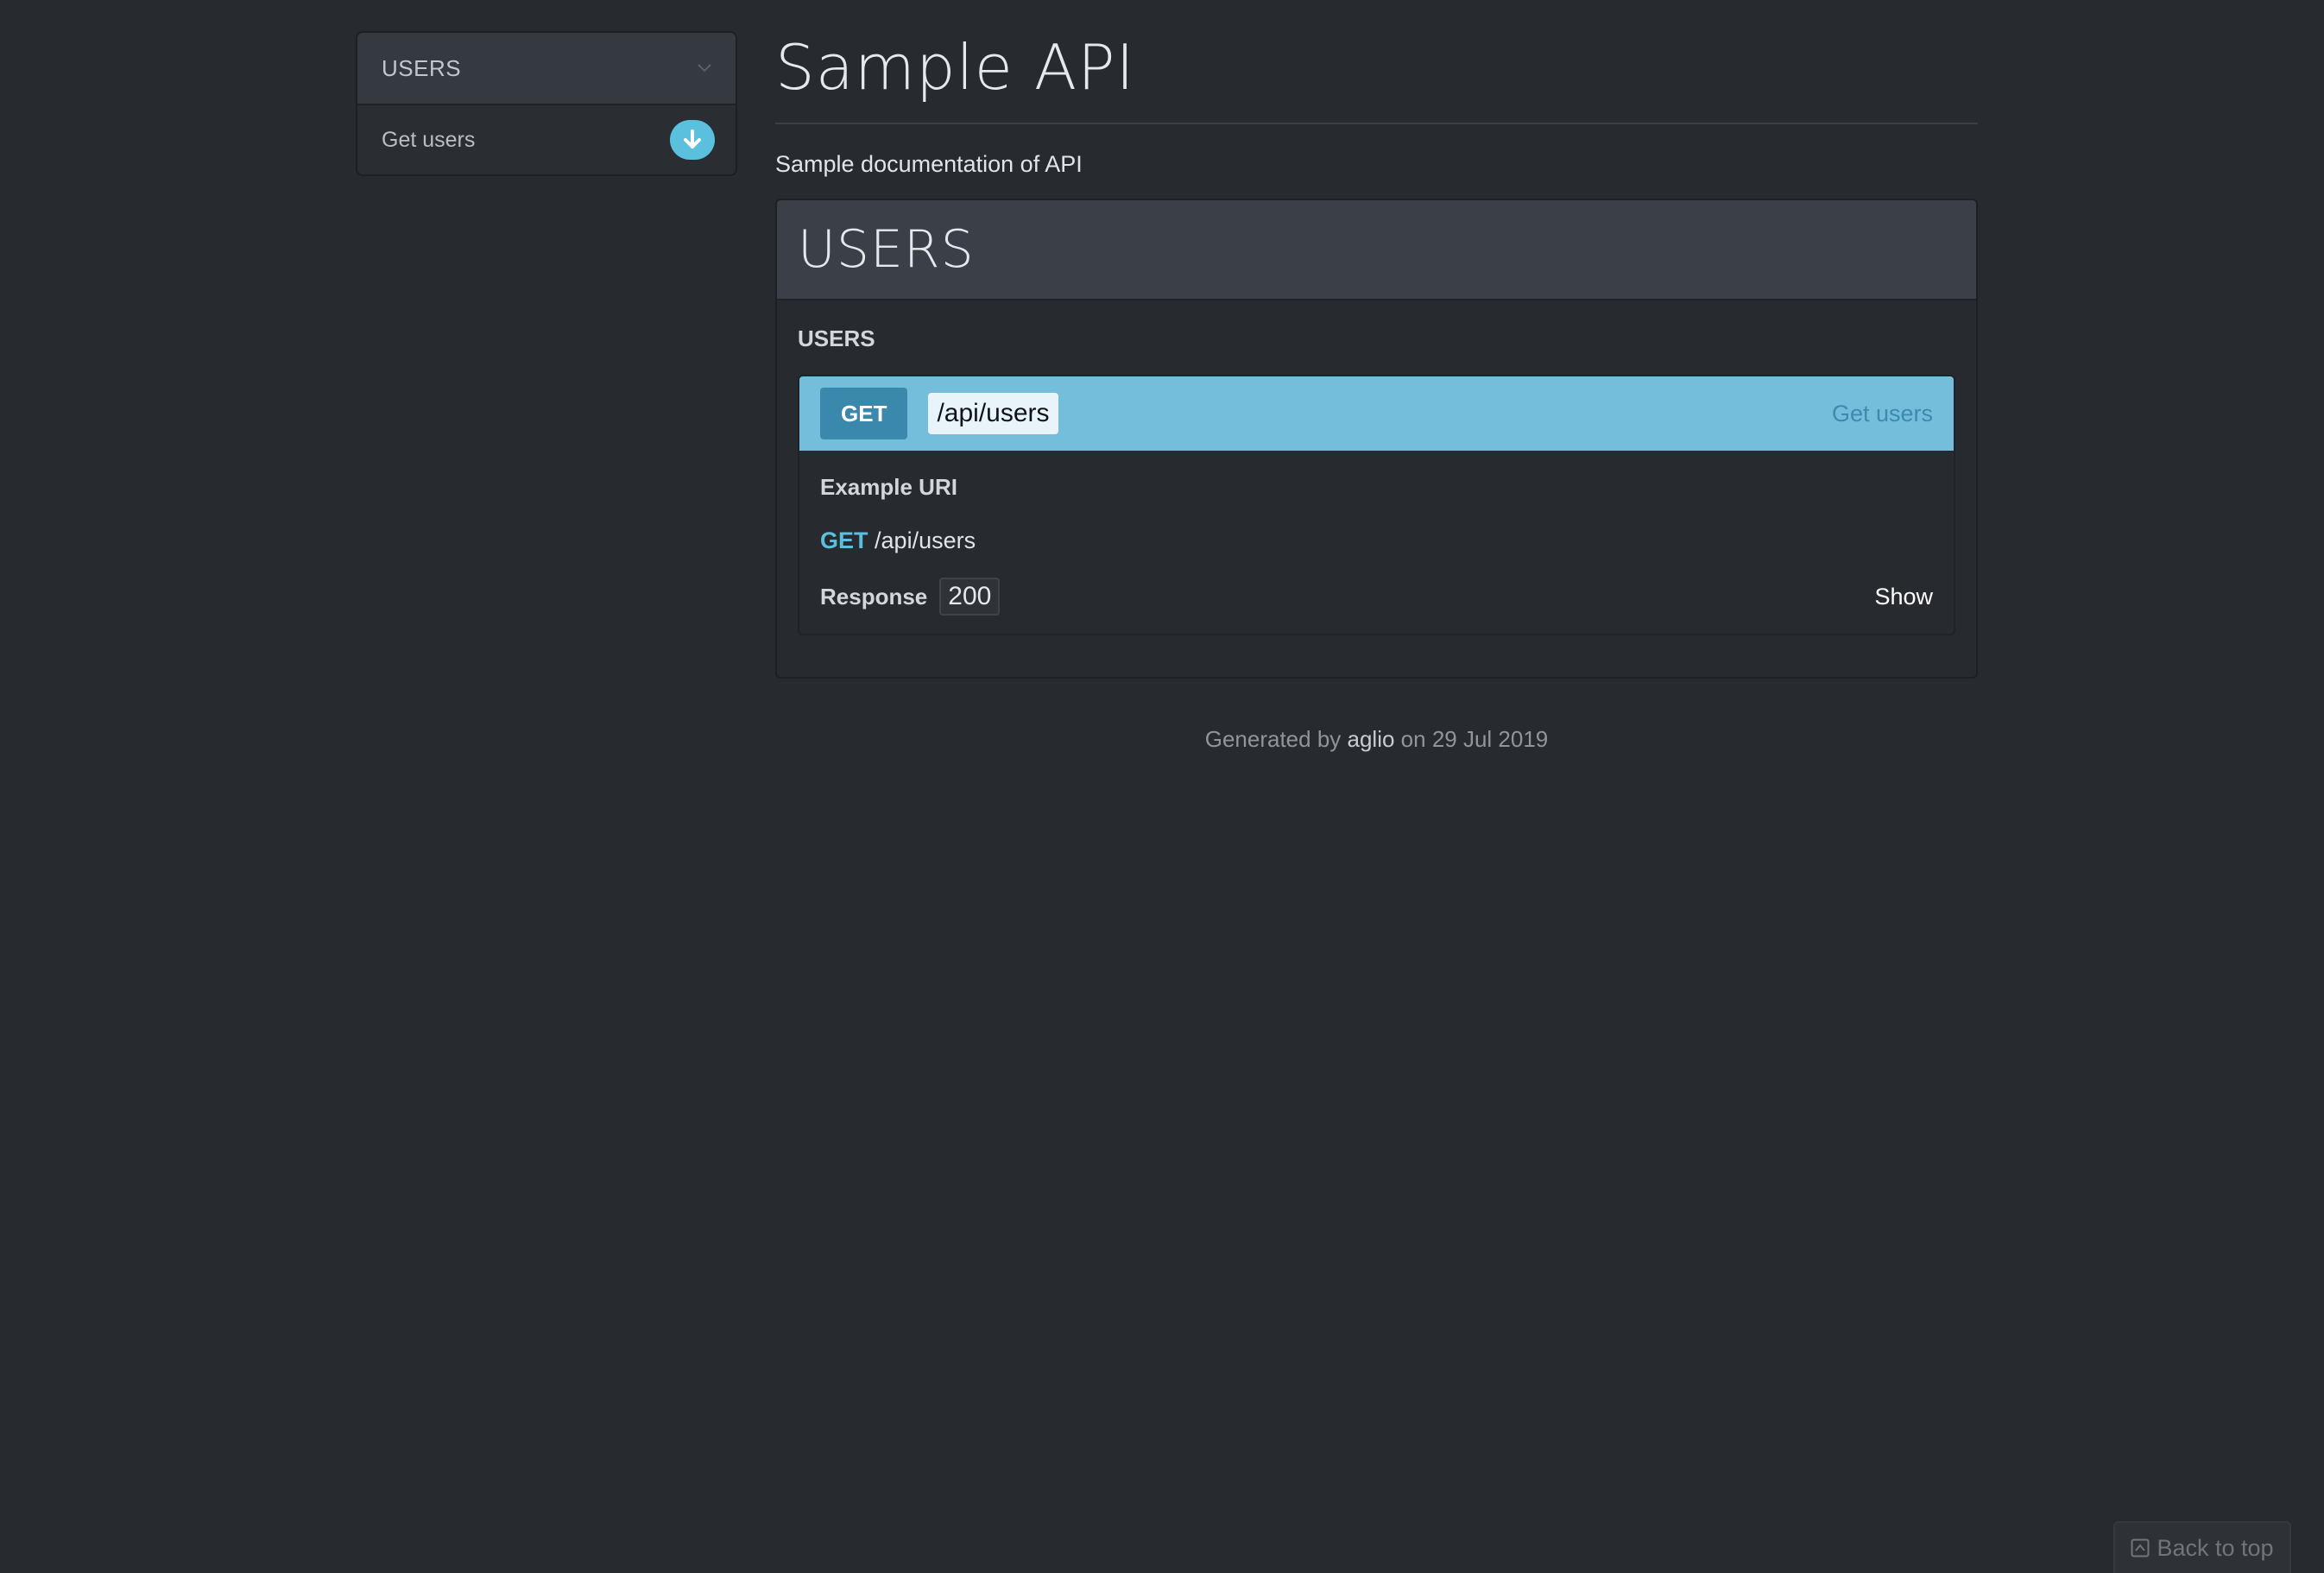 This screenshot has height=1573, width=2324. I want to click on back-to-top-button: Back to top, so click(2202, 1547).